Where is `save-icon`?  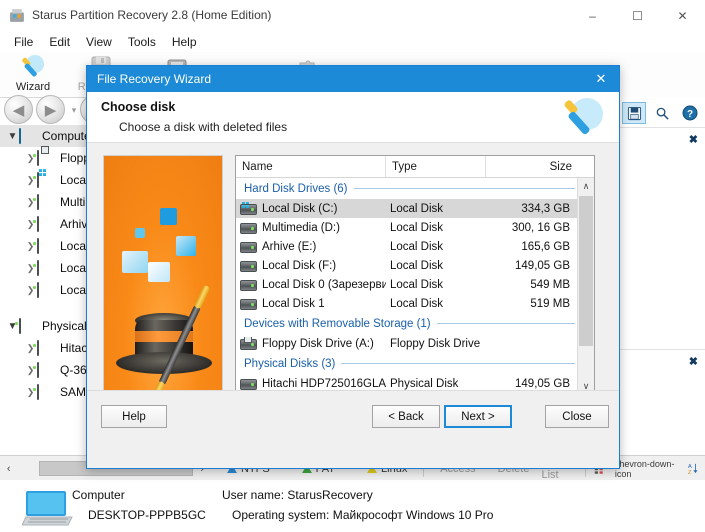
save-icon is located at coordinates (634, 113).